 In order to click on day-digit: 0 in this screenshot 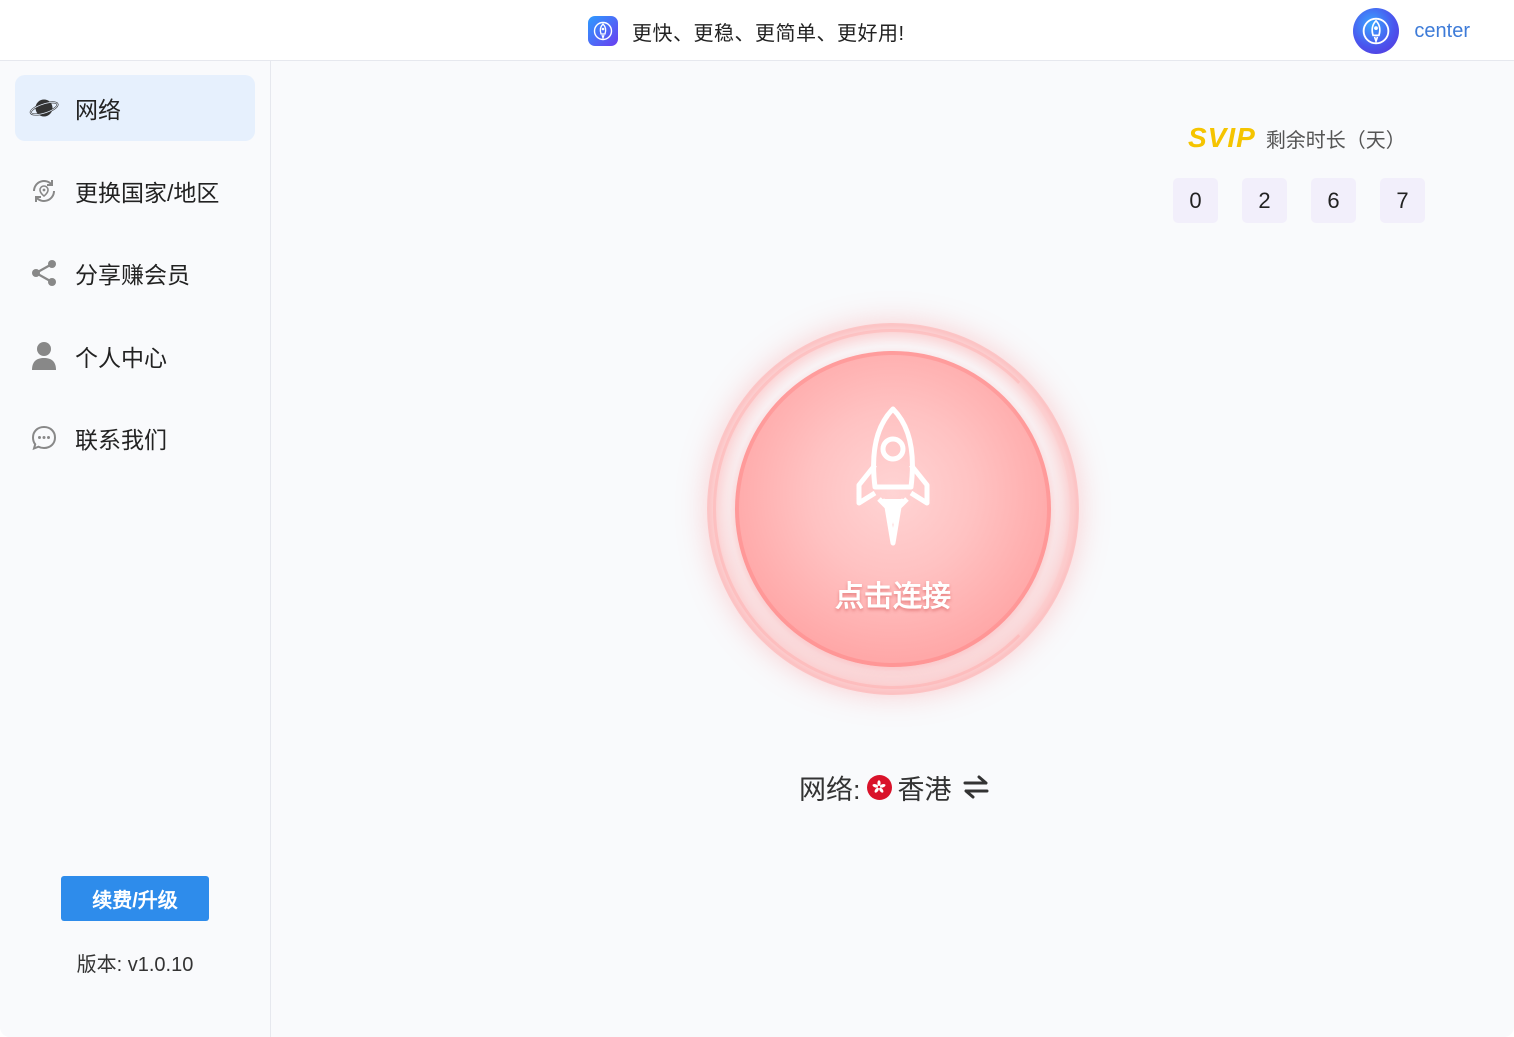, I will do `click(1195, 200)`.